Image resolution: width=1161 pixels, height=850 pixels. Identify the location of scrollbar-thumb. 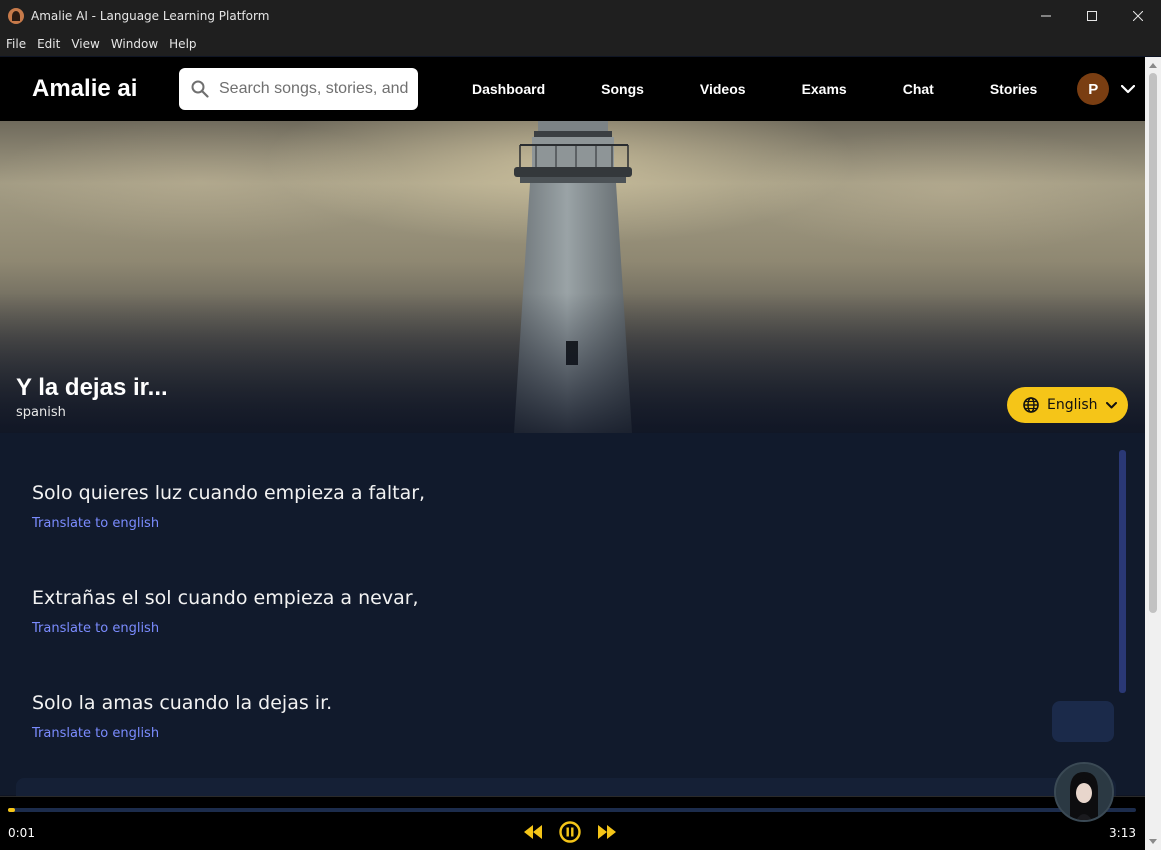
(1153, 343).